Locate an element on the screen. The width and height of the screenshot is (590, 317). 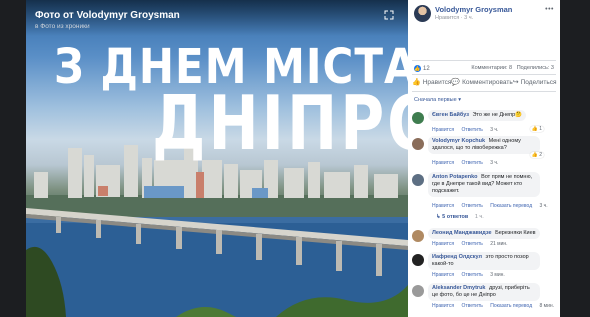
shares-count: Поделились: 3 is located at coordinates (535, 68).